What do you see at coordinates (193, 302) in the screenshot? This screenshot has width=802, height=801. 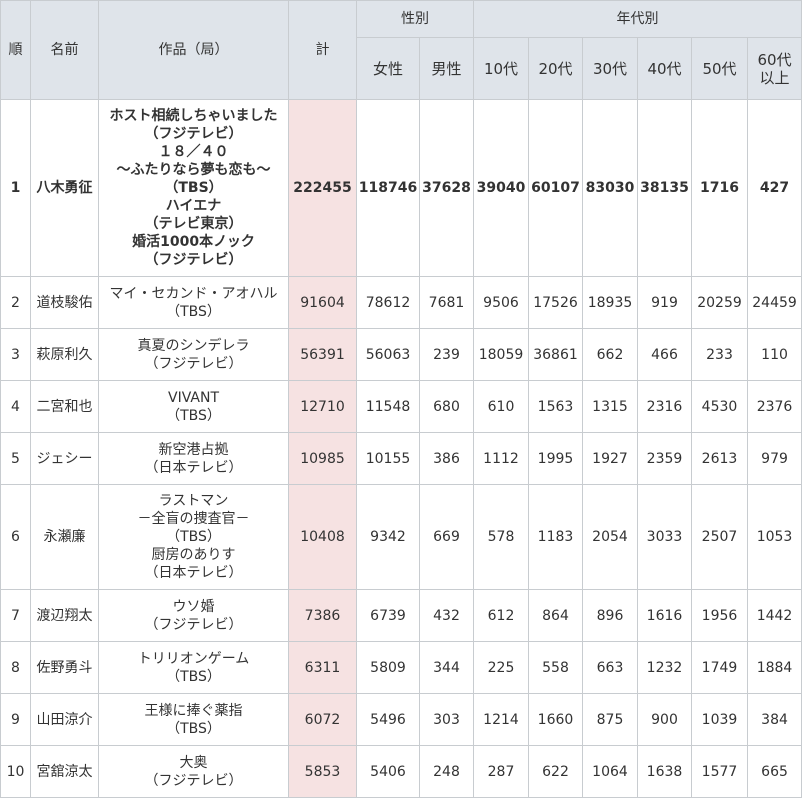 I see `works-cell: マイ・セカンド・アオハル （TBS）` at bounding box center [193, 302].